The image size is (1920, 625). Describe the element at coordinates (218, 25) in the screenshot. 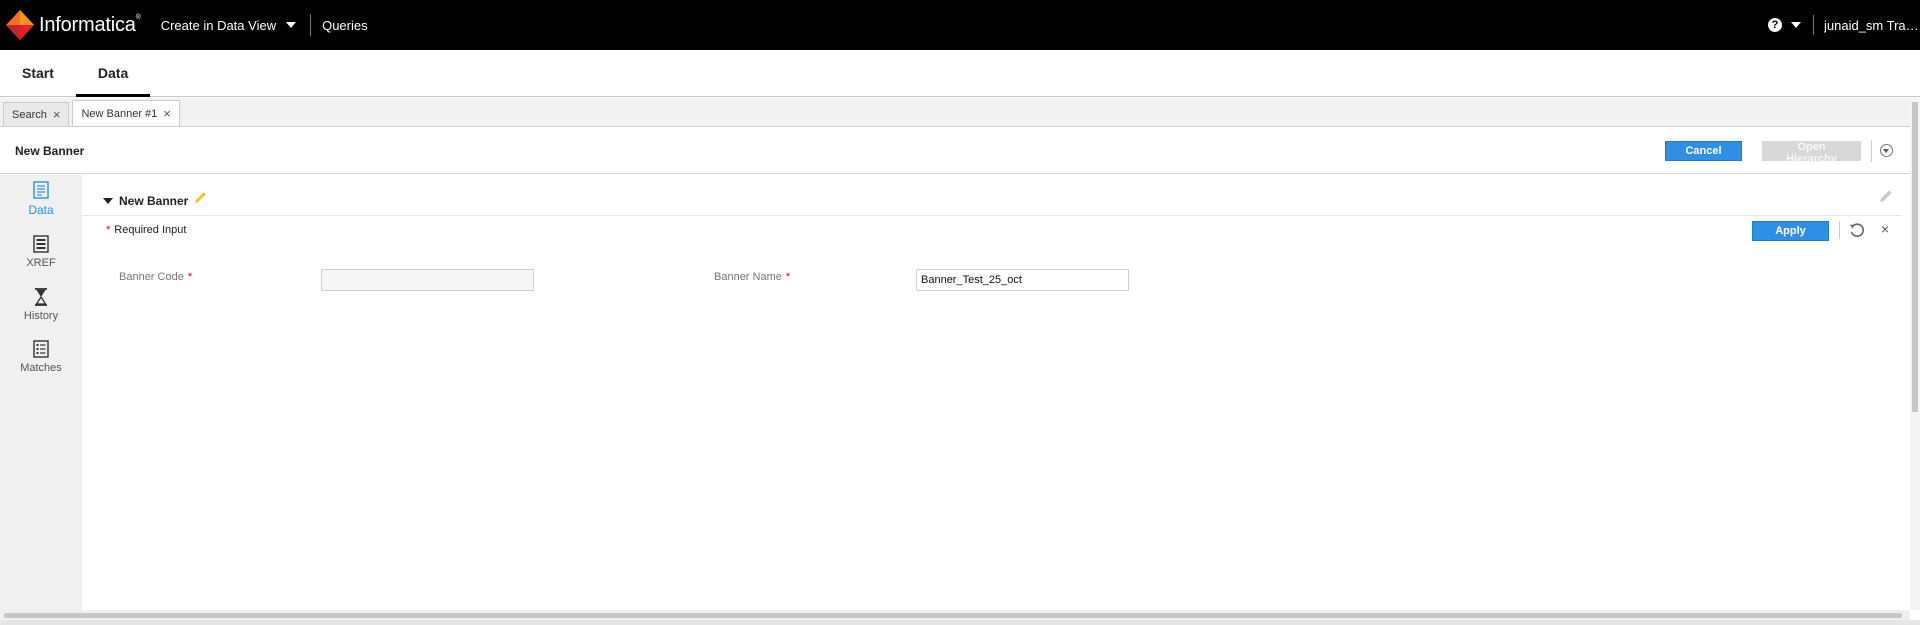

I see `create-in-data-view-label: Create in Data View` at that location.